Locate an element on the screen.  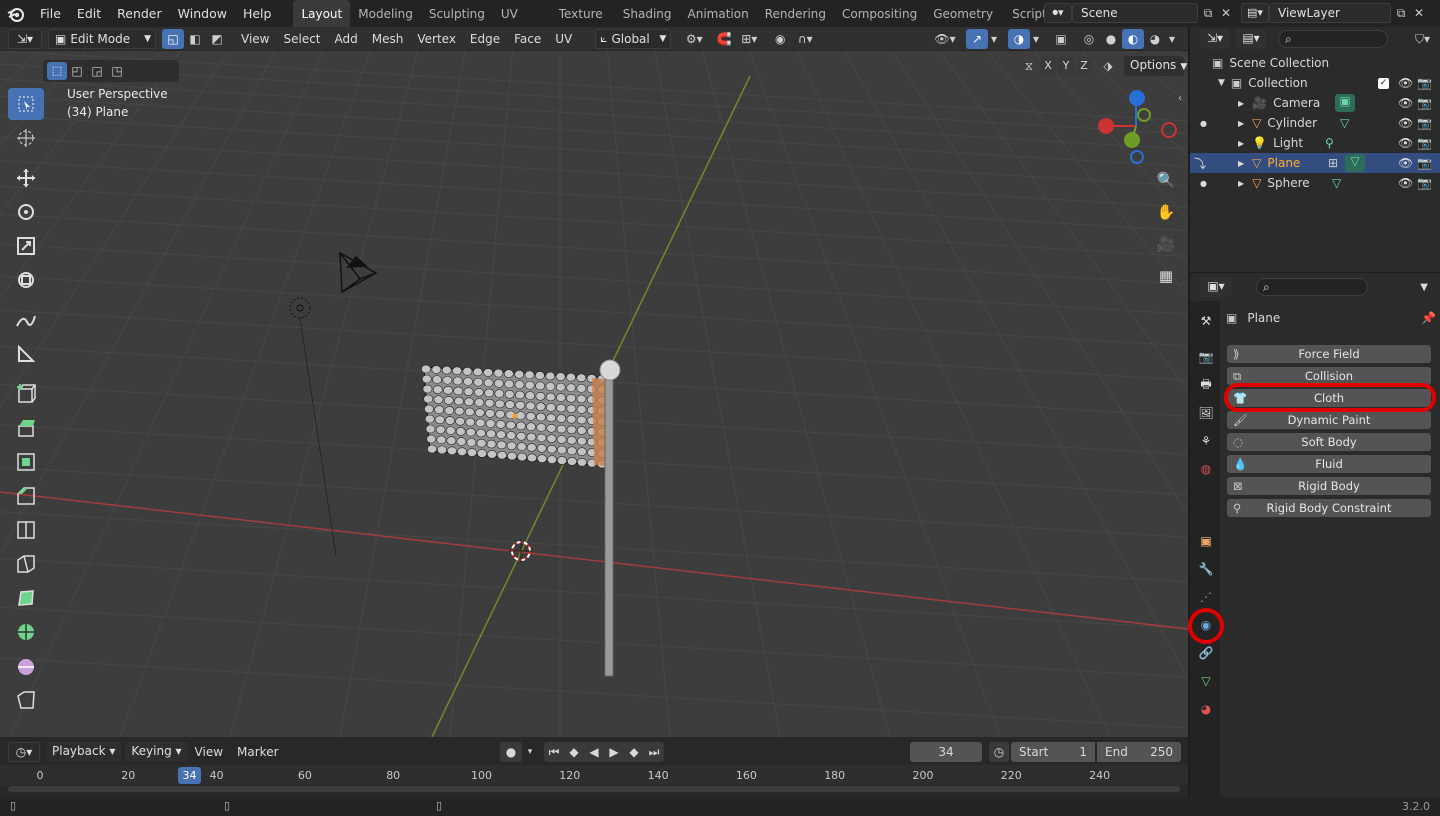
timeline-menu-view: View is located at coordinates (209, 752).